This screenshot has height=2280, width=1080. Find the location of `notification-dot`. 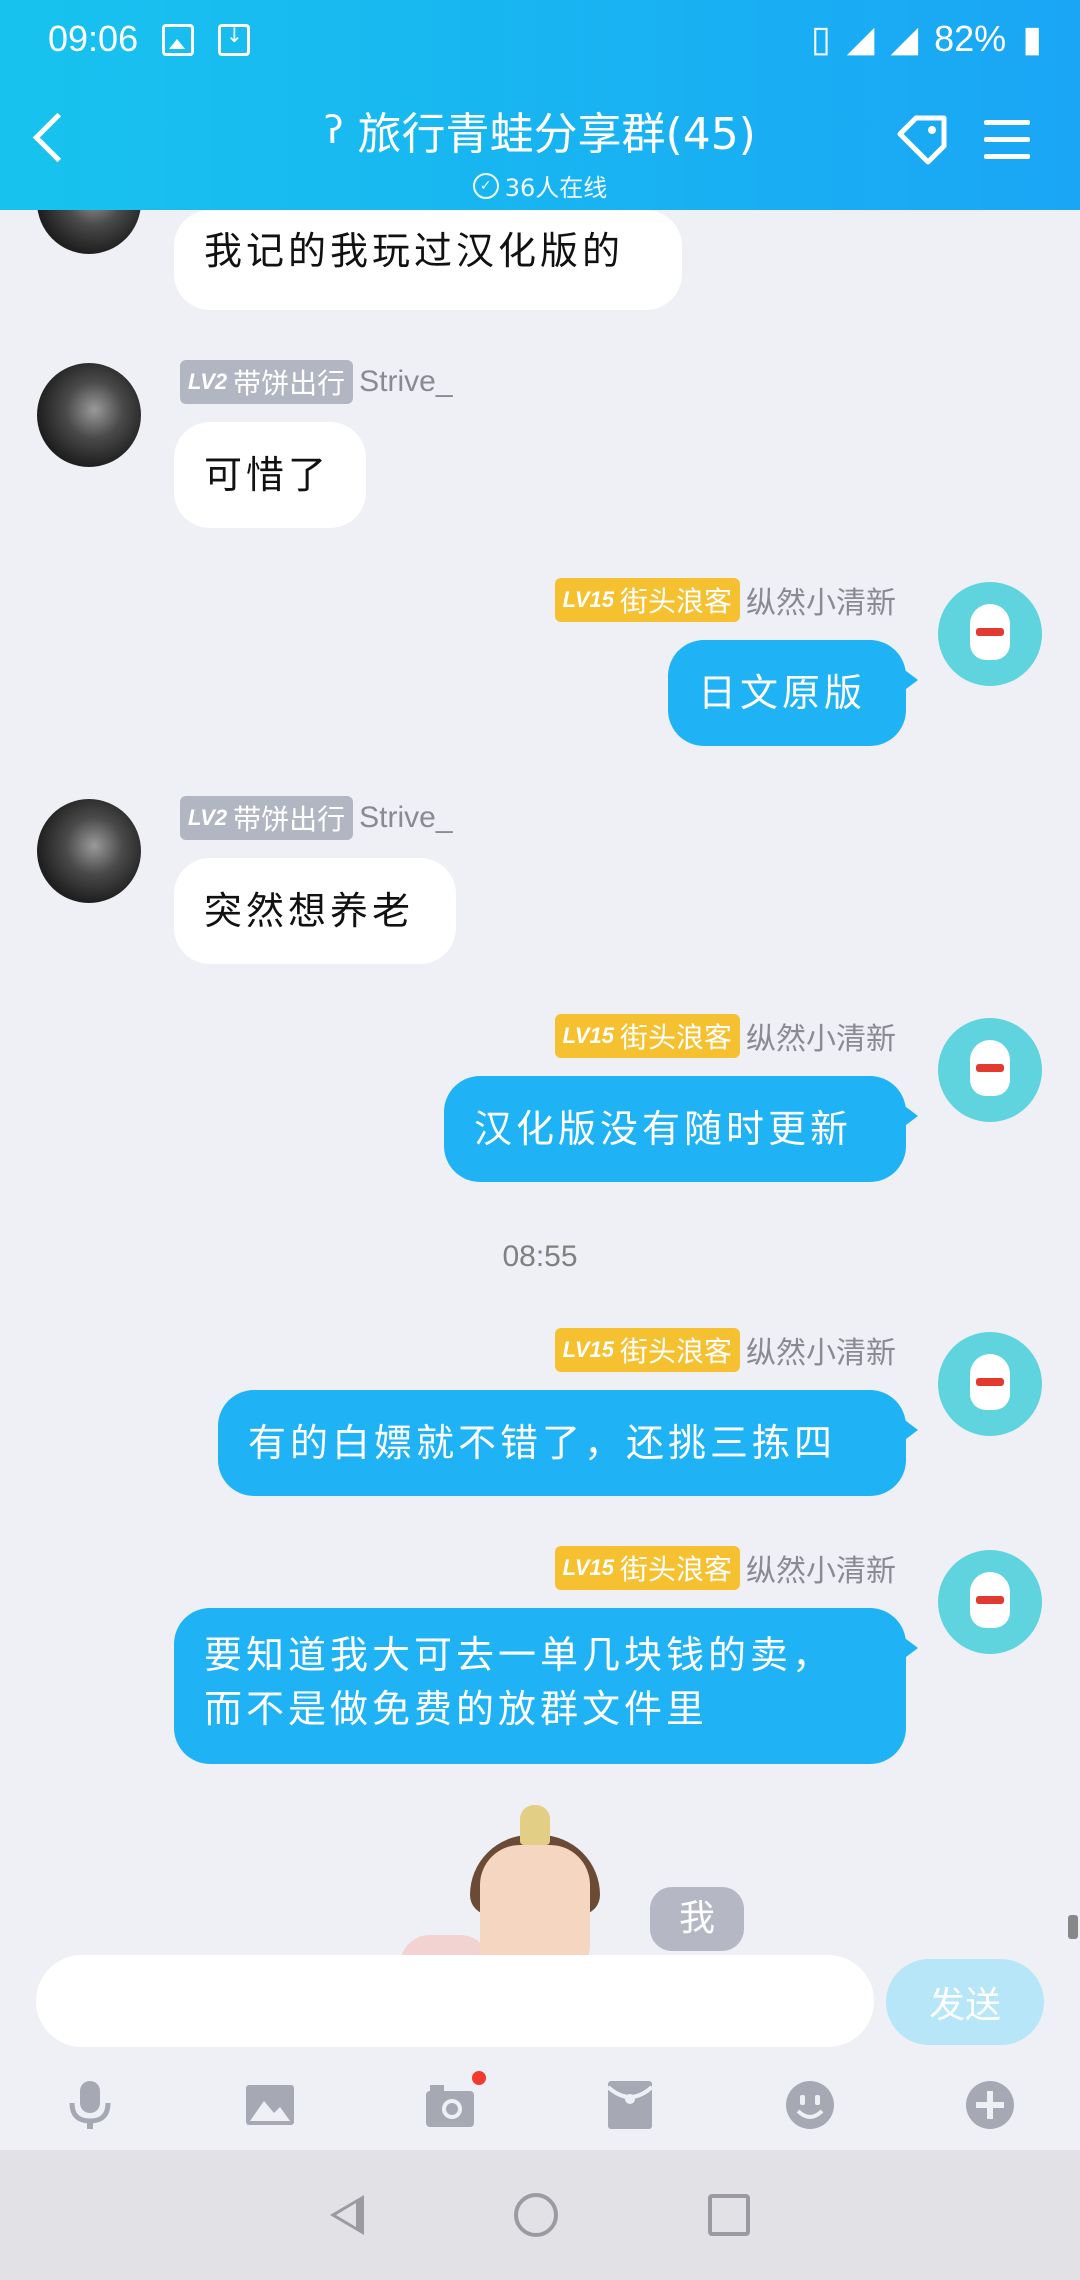

notification-dot is located at coordinates (479, 2078).